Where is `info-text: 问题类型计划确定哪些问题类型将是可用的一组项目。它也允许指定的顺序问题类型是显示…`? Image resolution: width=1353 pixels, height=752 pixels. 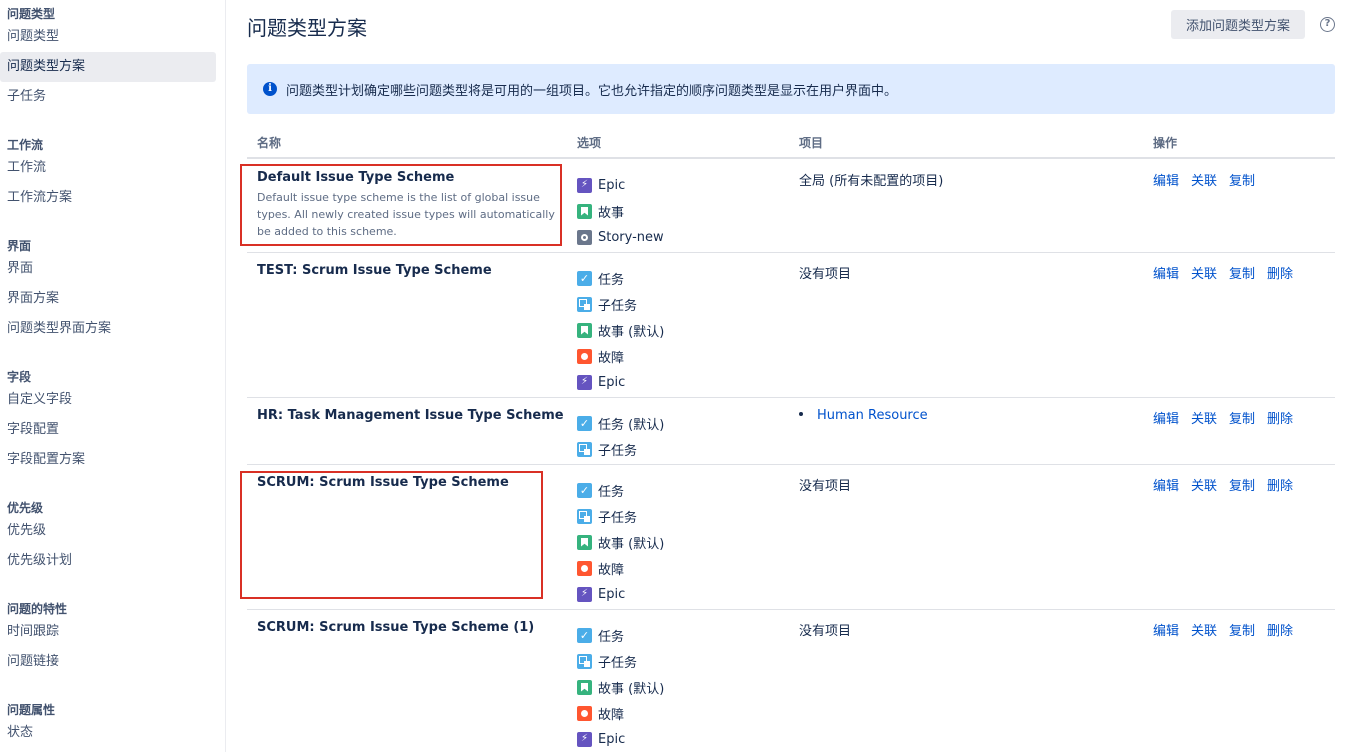
info-text: 问题类型计划确定哪些问题类型将是可用的一组项目。它也允许指定的顺序问题类型是显示… is located at coordinates (592, 91).